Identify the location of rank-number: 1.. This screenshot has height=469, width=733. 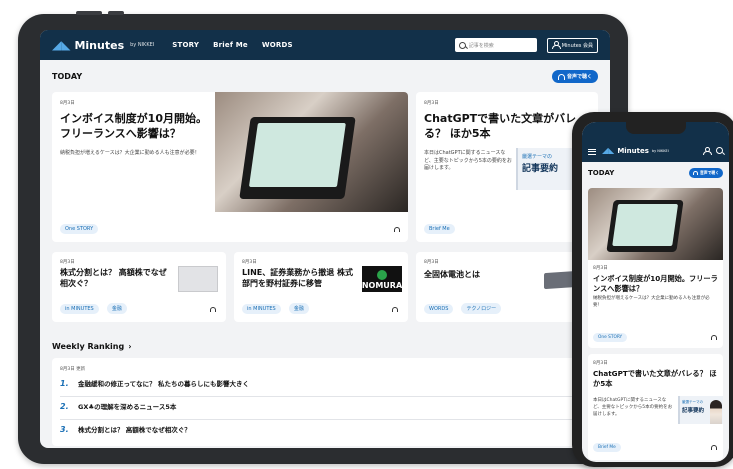
(64, 383).